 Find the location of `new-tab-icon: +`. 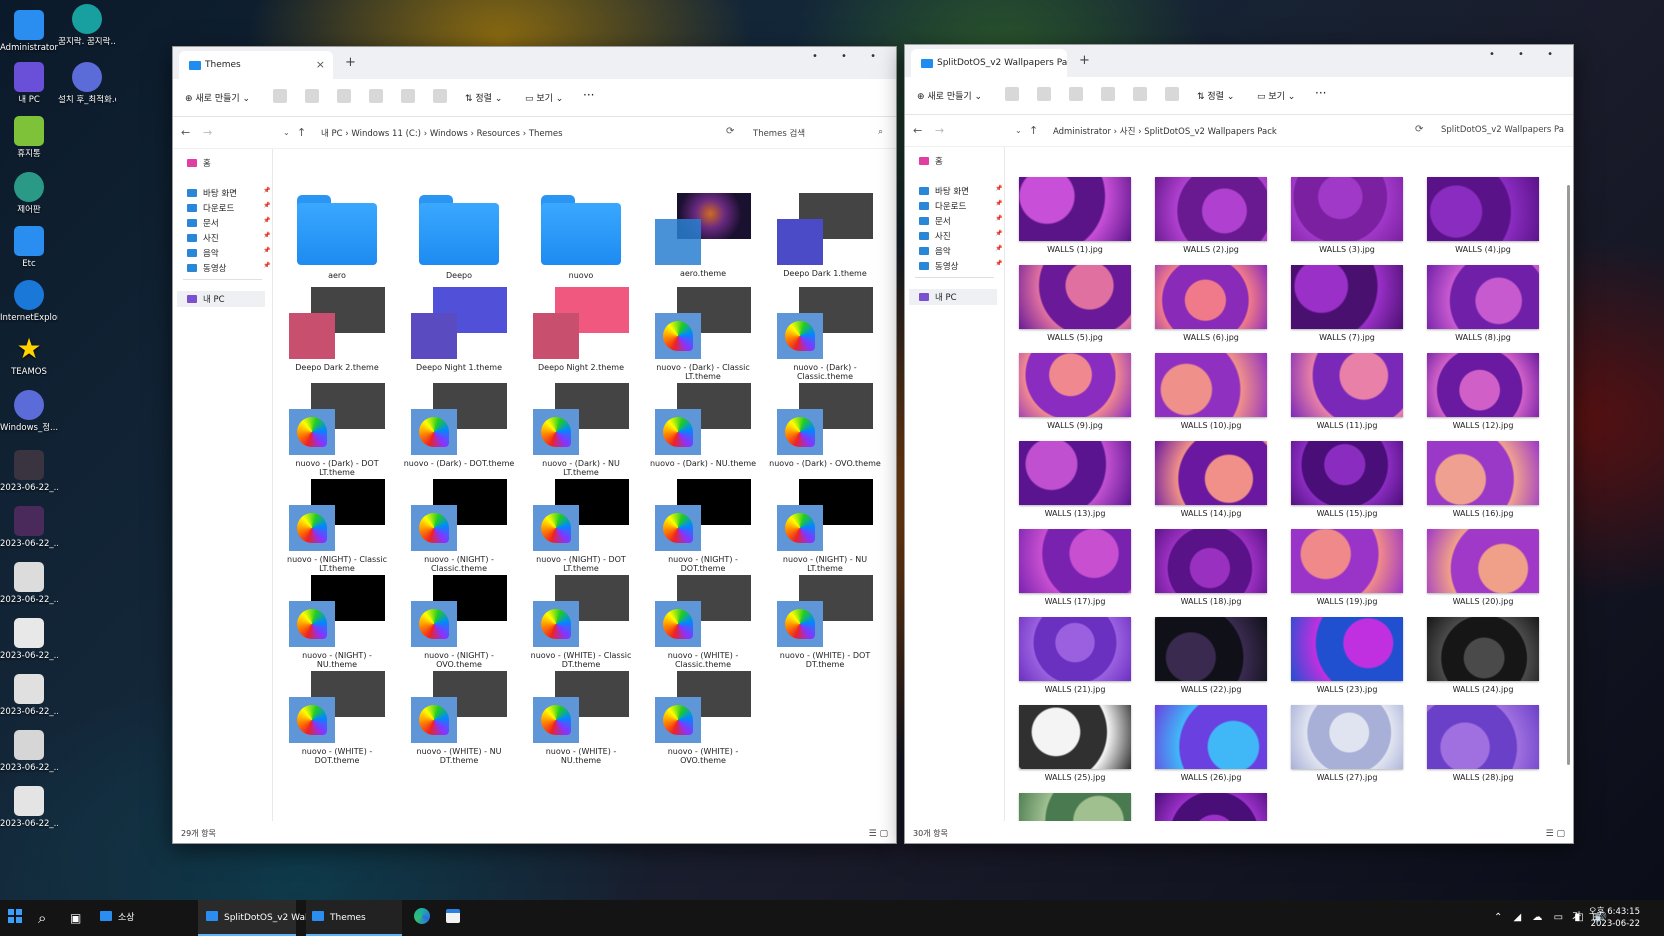

new-tab-icon: + is located at coordinates (1084, 60).